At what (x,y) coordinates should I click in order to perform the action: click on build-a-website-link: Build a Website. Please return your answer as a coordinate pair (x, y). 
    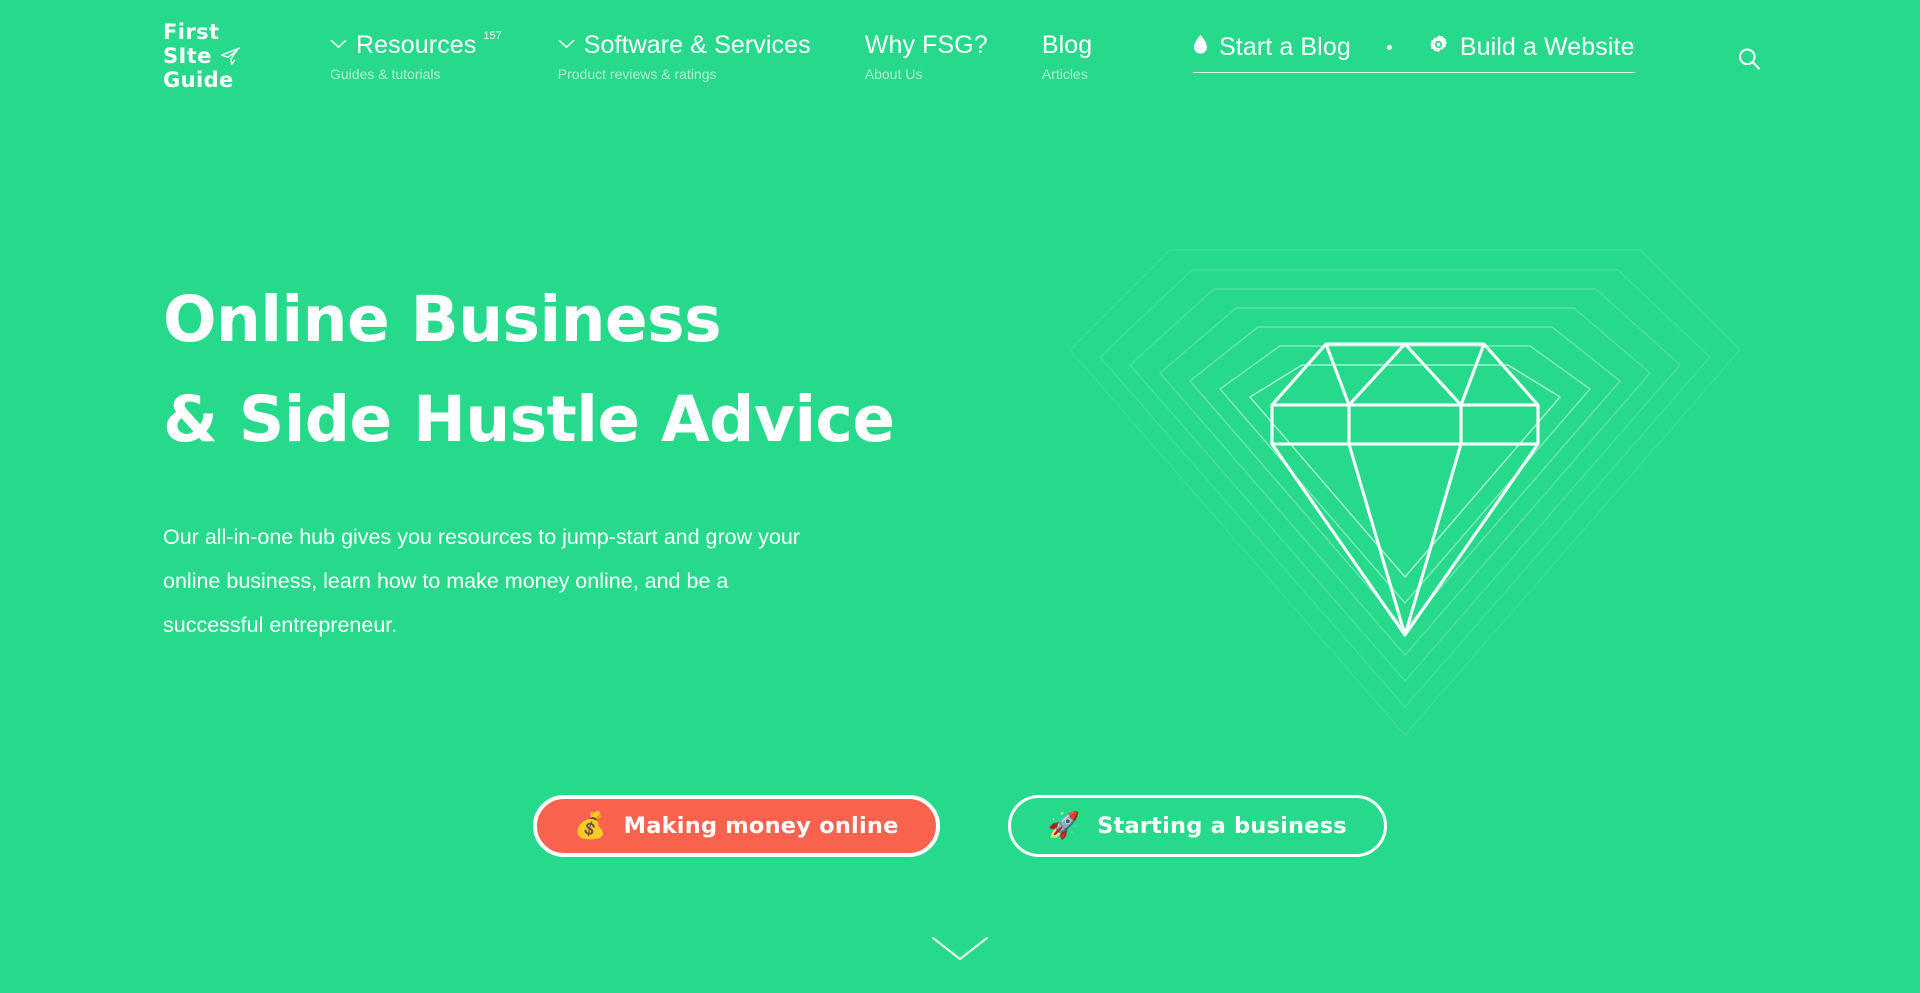
    Looking at the image, I should click on (1531, 47).